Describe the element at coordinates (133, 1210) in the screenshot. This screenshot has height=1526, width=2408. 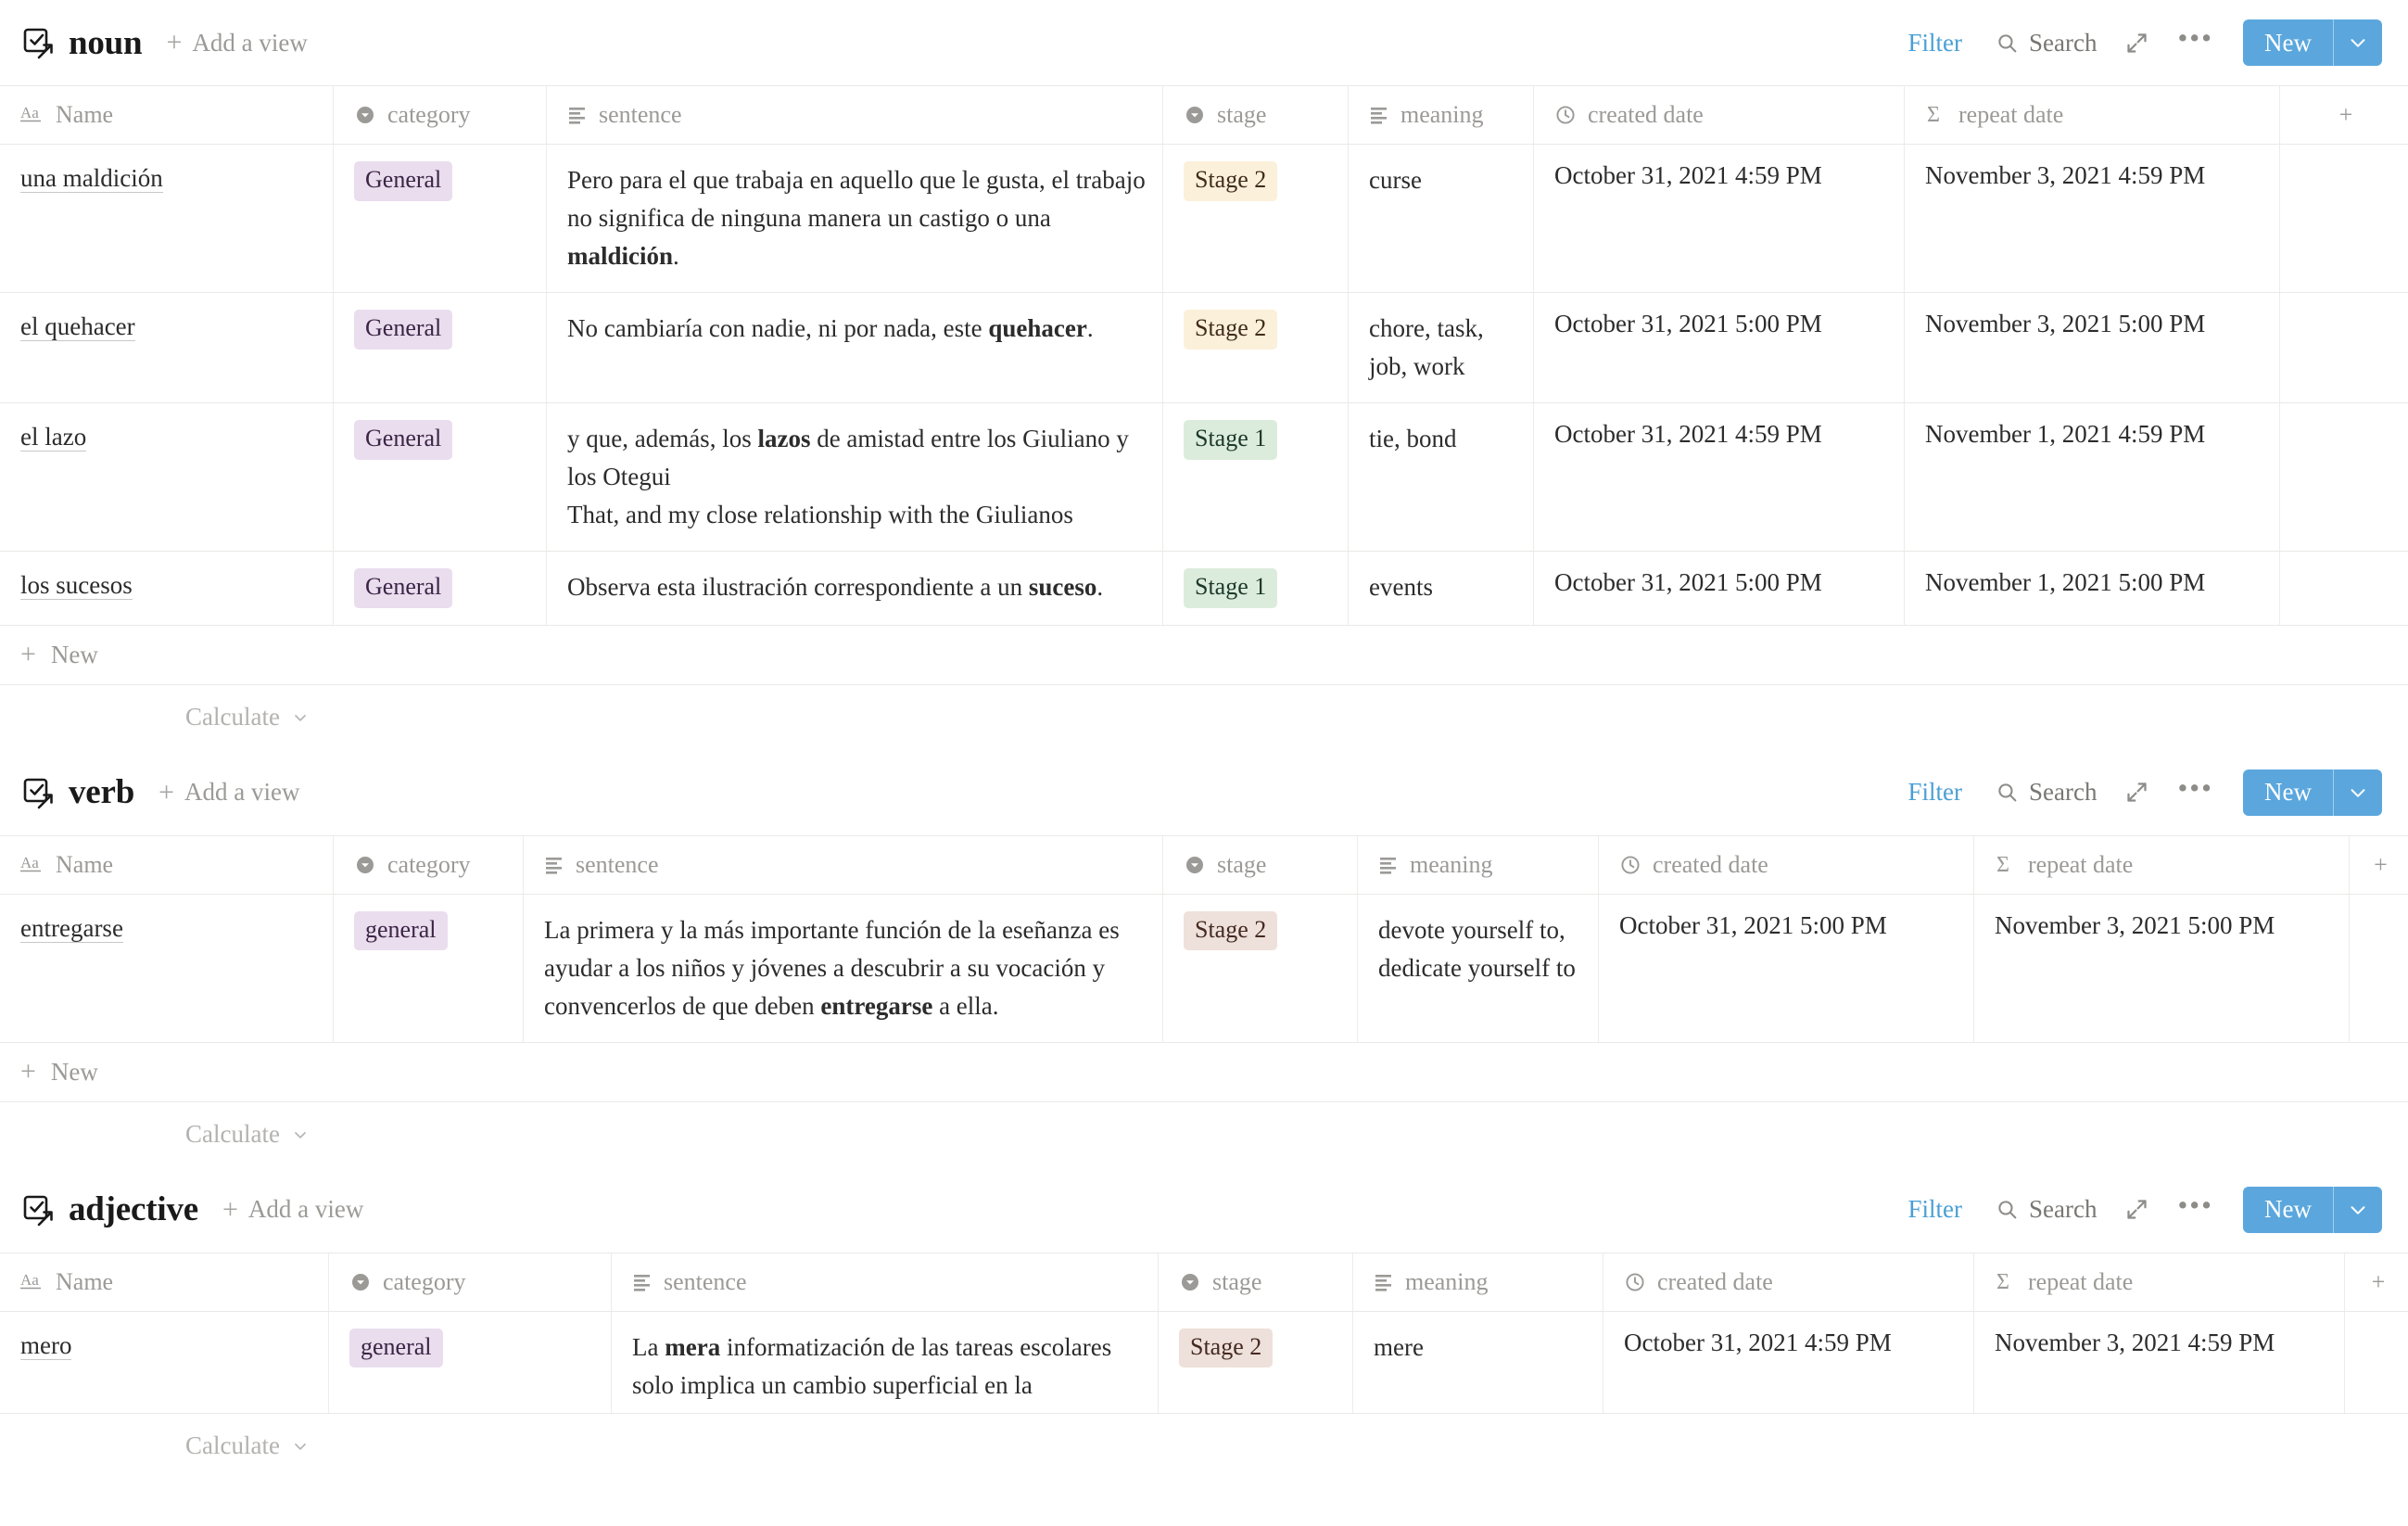
I see `database-title: adjective` at that location.